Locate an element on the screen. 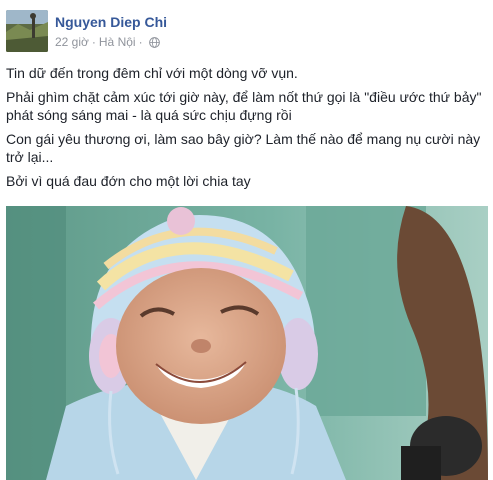  author-name-link: Nguyen Diep Chi is located at coordinates (111, 22).